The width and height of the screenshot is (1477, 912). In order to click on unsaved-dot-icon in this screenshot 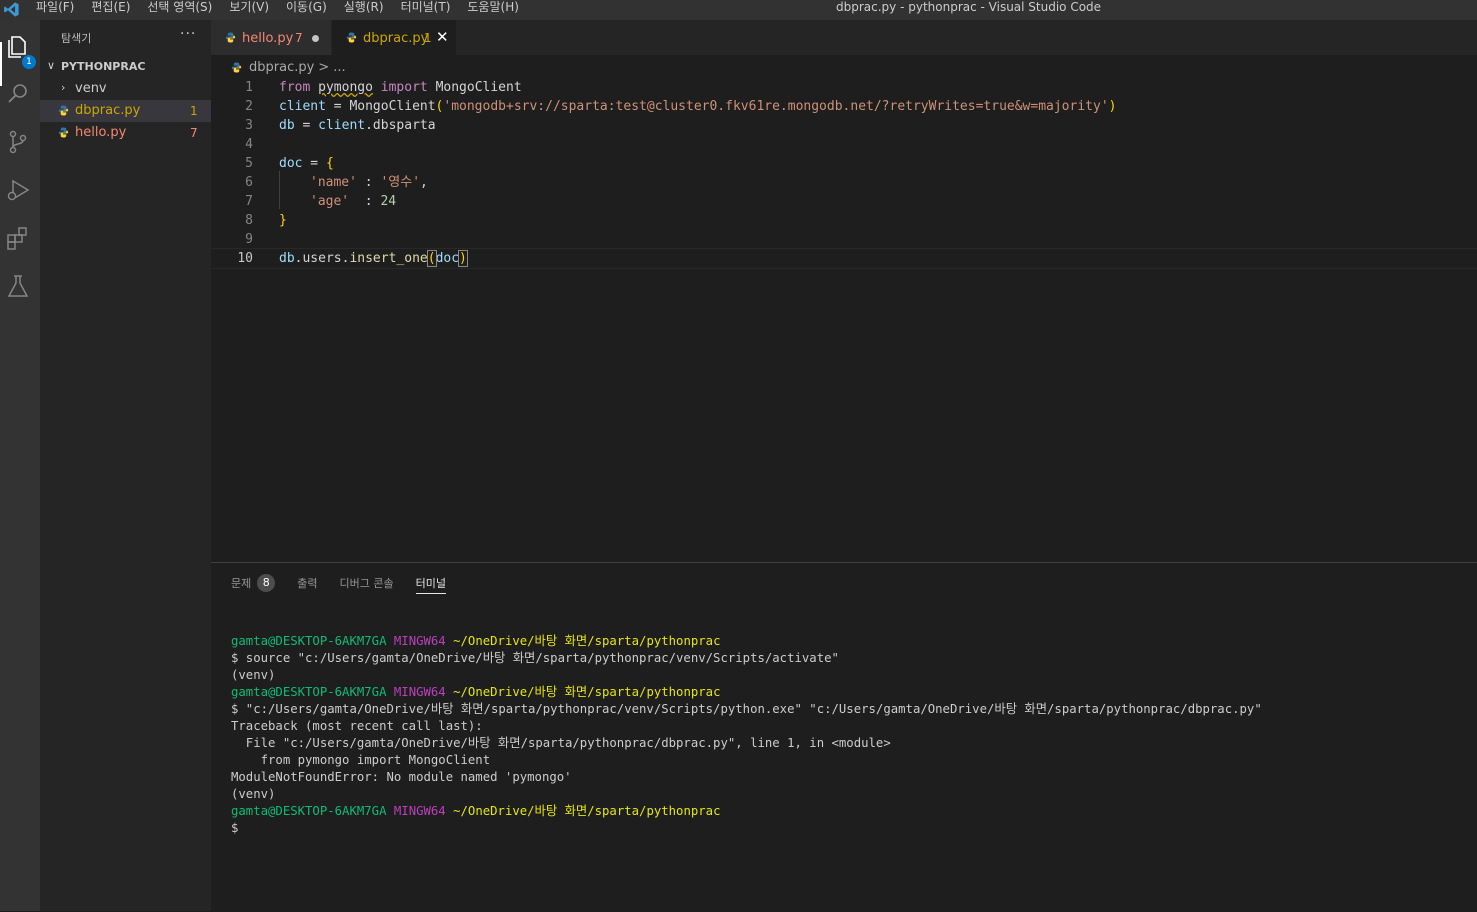, I will do `click(315, 38)`.